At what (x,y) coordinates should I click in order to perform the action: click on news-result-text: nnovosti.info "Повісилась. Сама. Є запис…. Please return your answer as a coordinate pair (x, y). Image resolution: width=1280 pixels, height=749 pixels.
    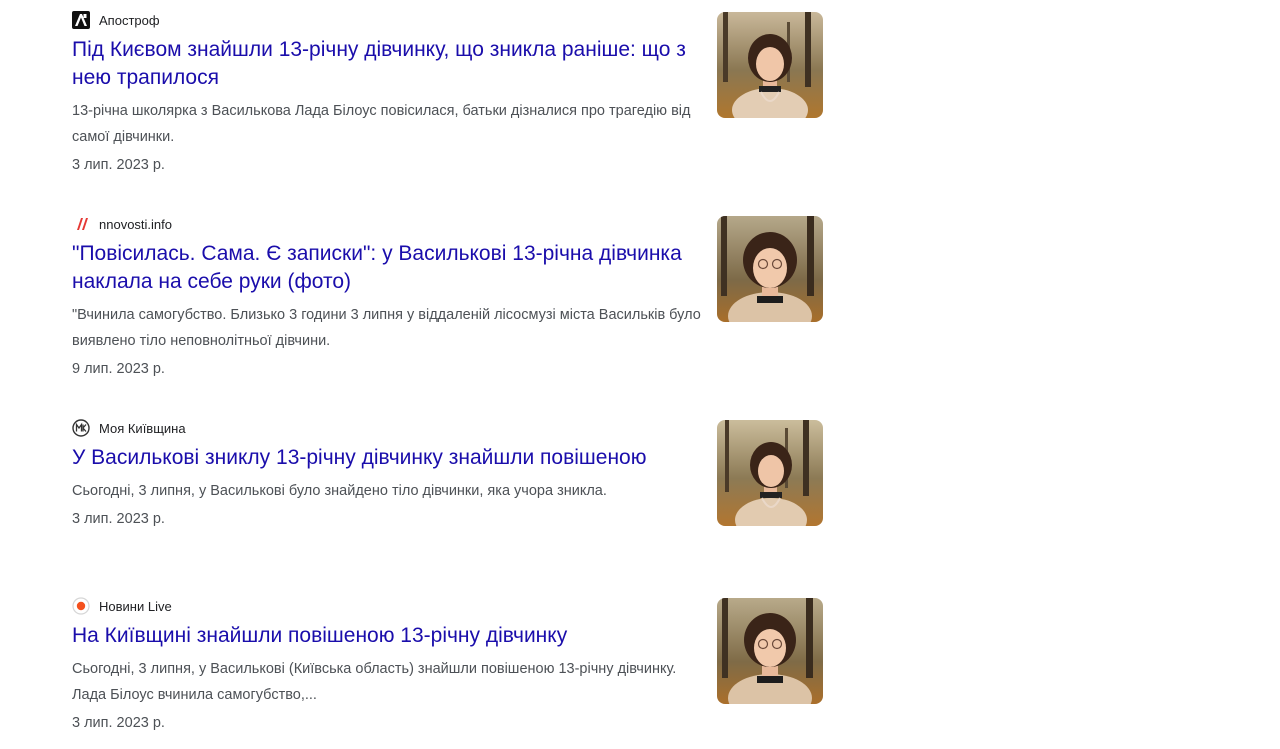
    Looking at the image, I should click on (387, 297).